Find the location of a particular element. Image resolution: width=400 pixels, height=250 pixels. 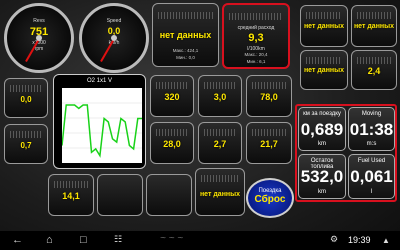

big-fuel-used: Fuel Used 0,061 l is located at coordinates (371, 176).